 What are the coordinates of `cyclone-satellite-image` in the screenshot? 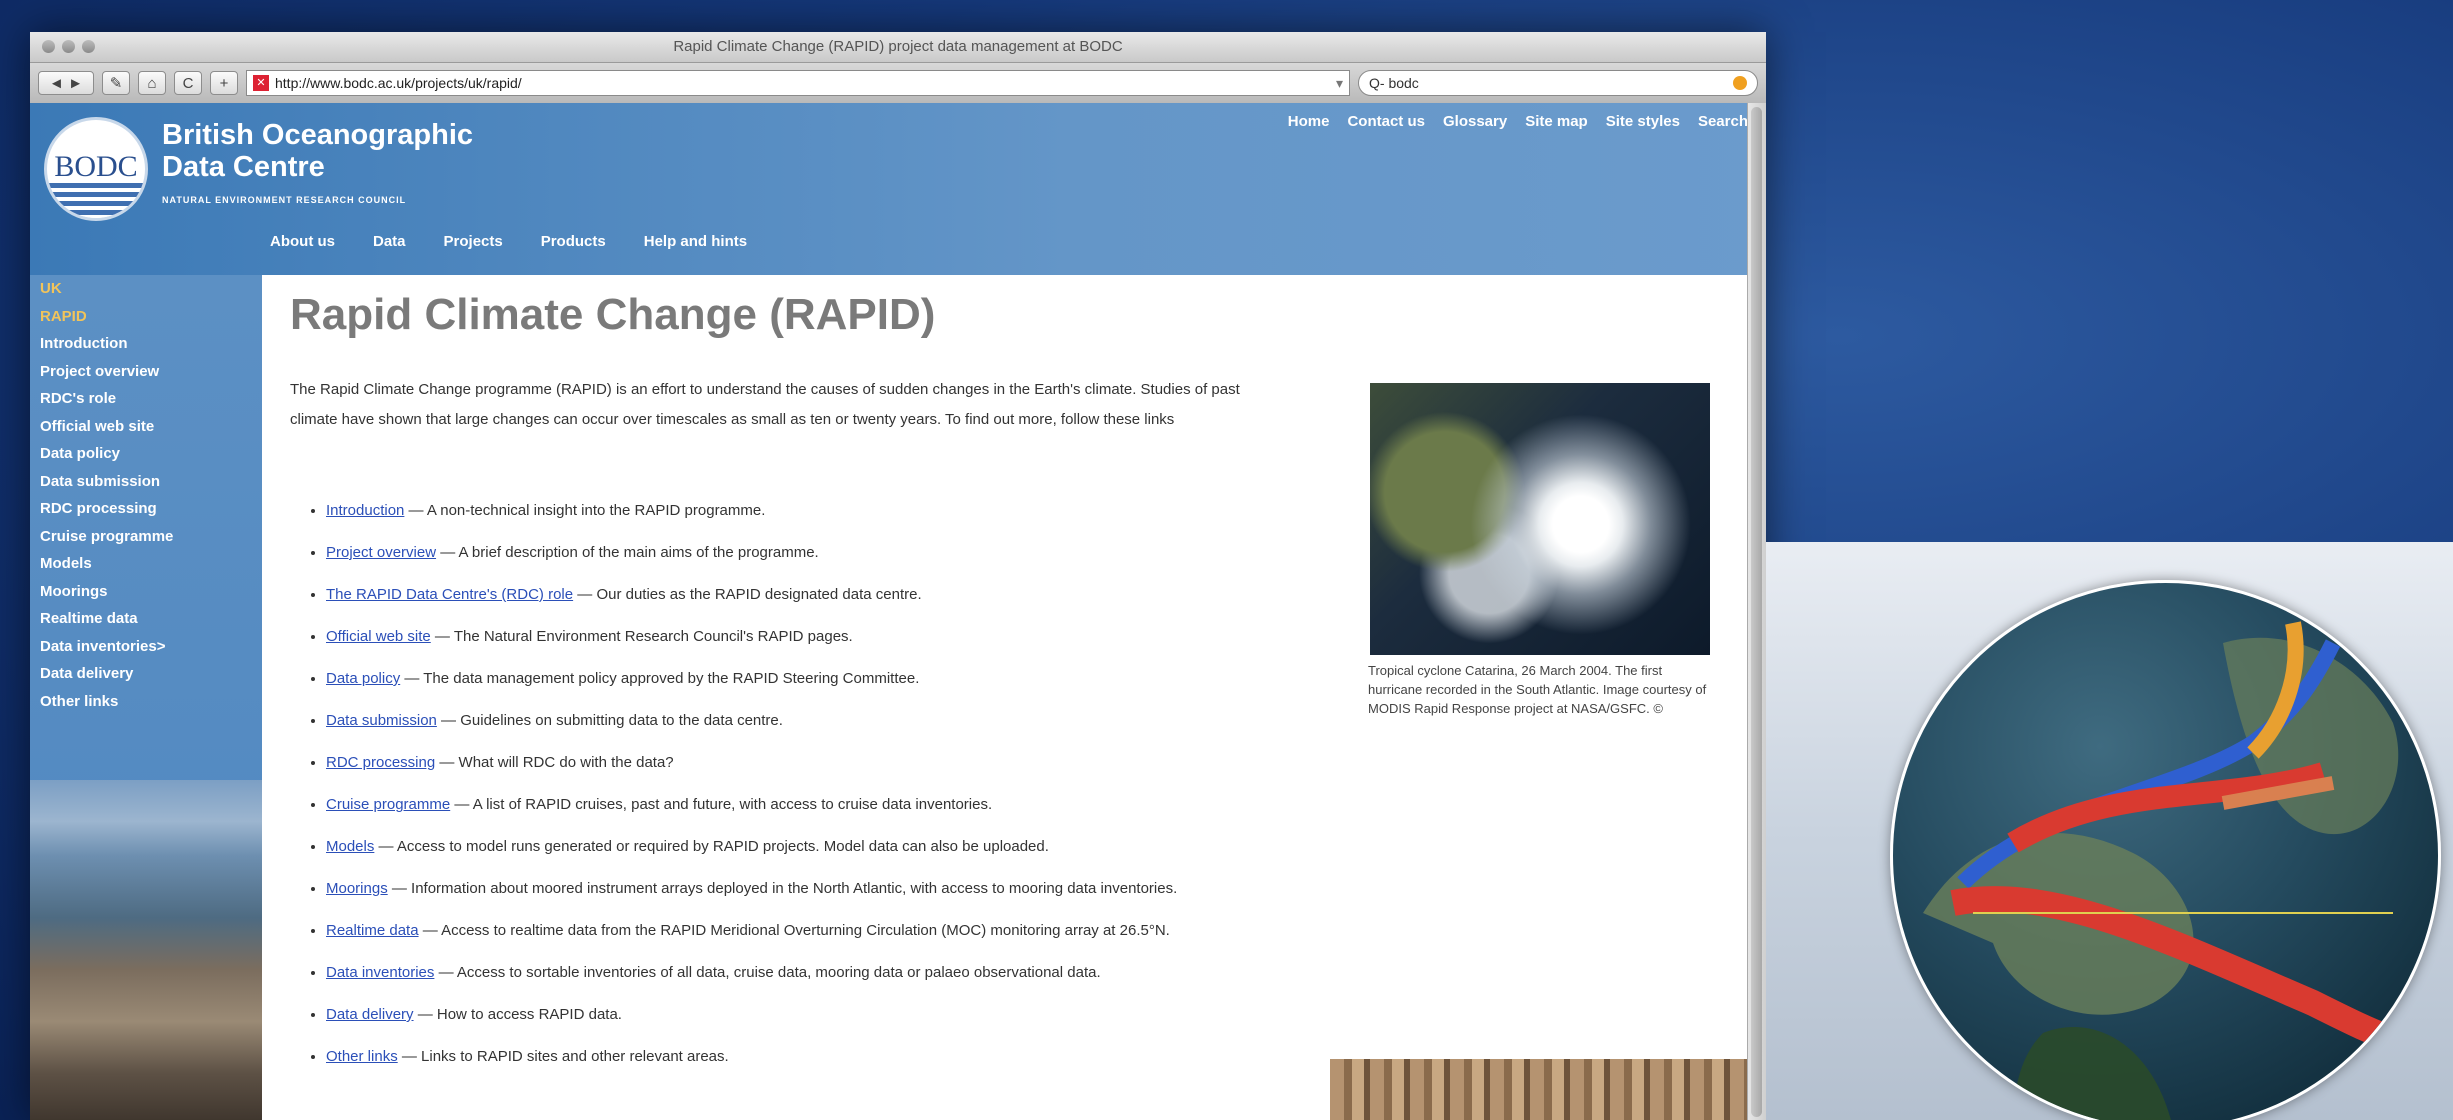 It's located at (1540, 519).